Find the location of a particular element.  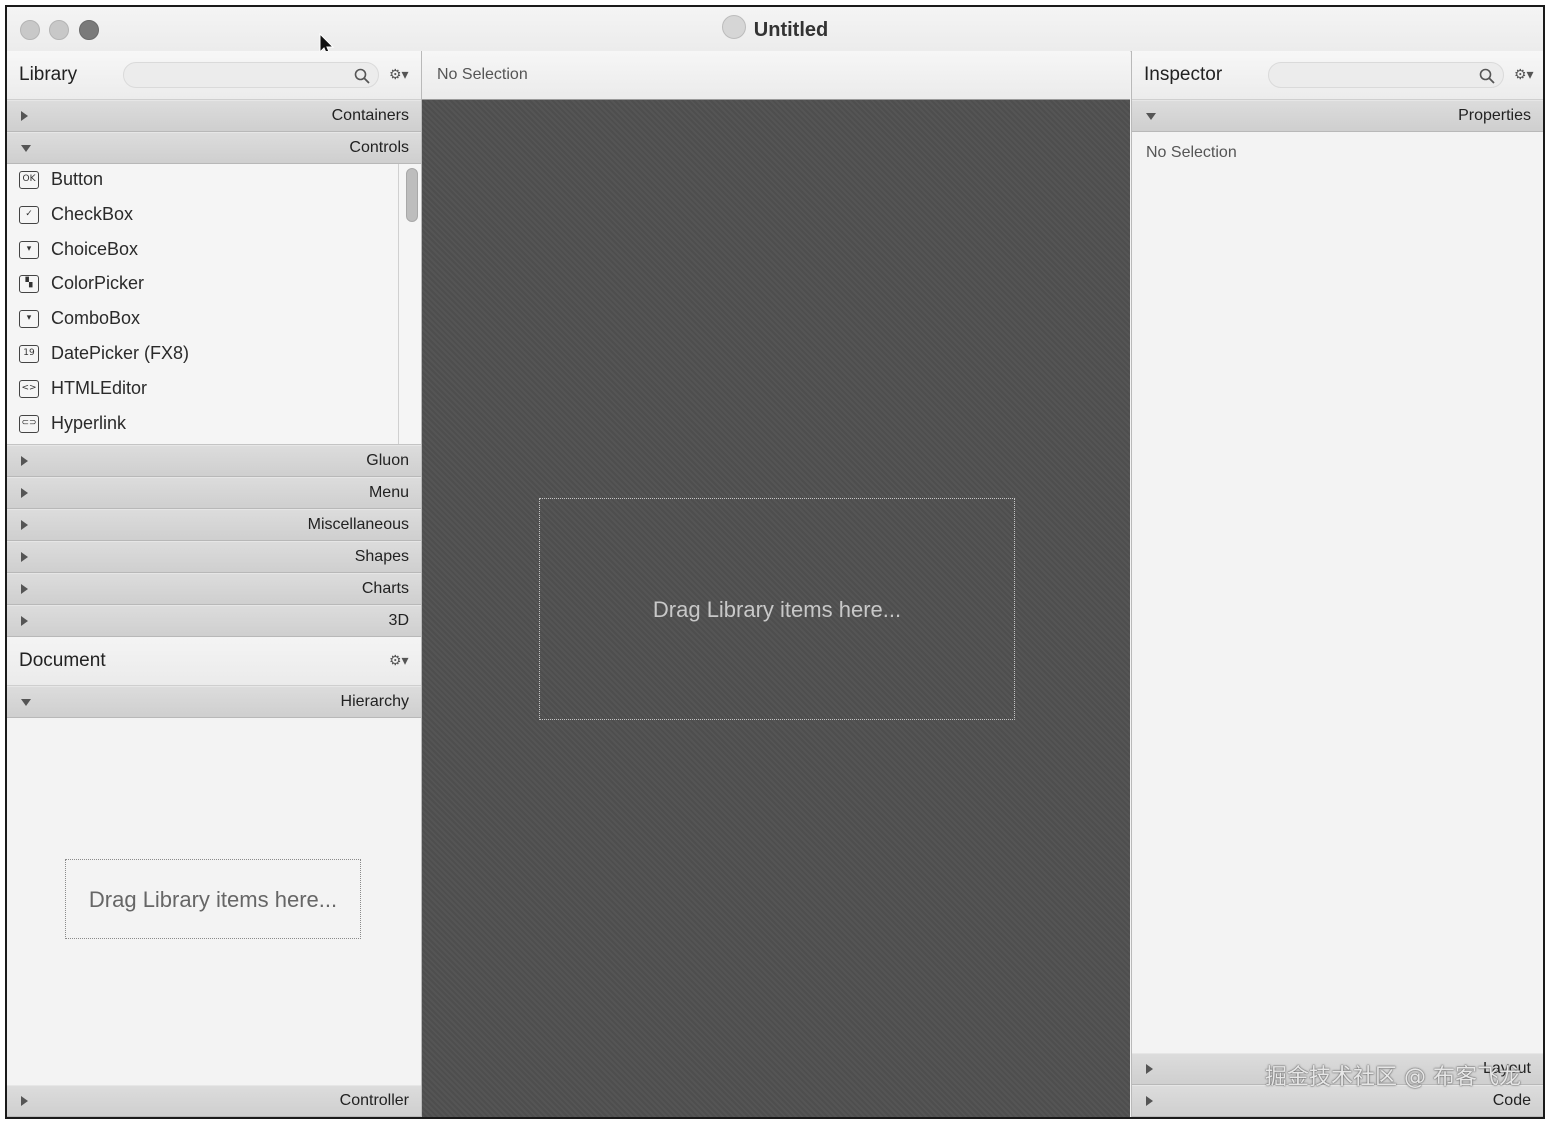

section-charts: Charts is located at coordinates (214, 589).